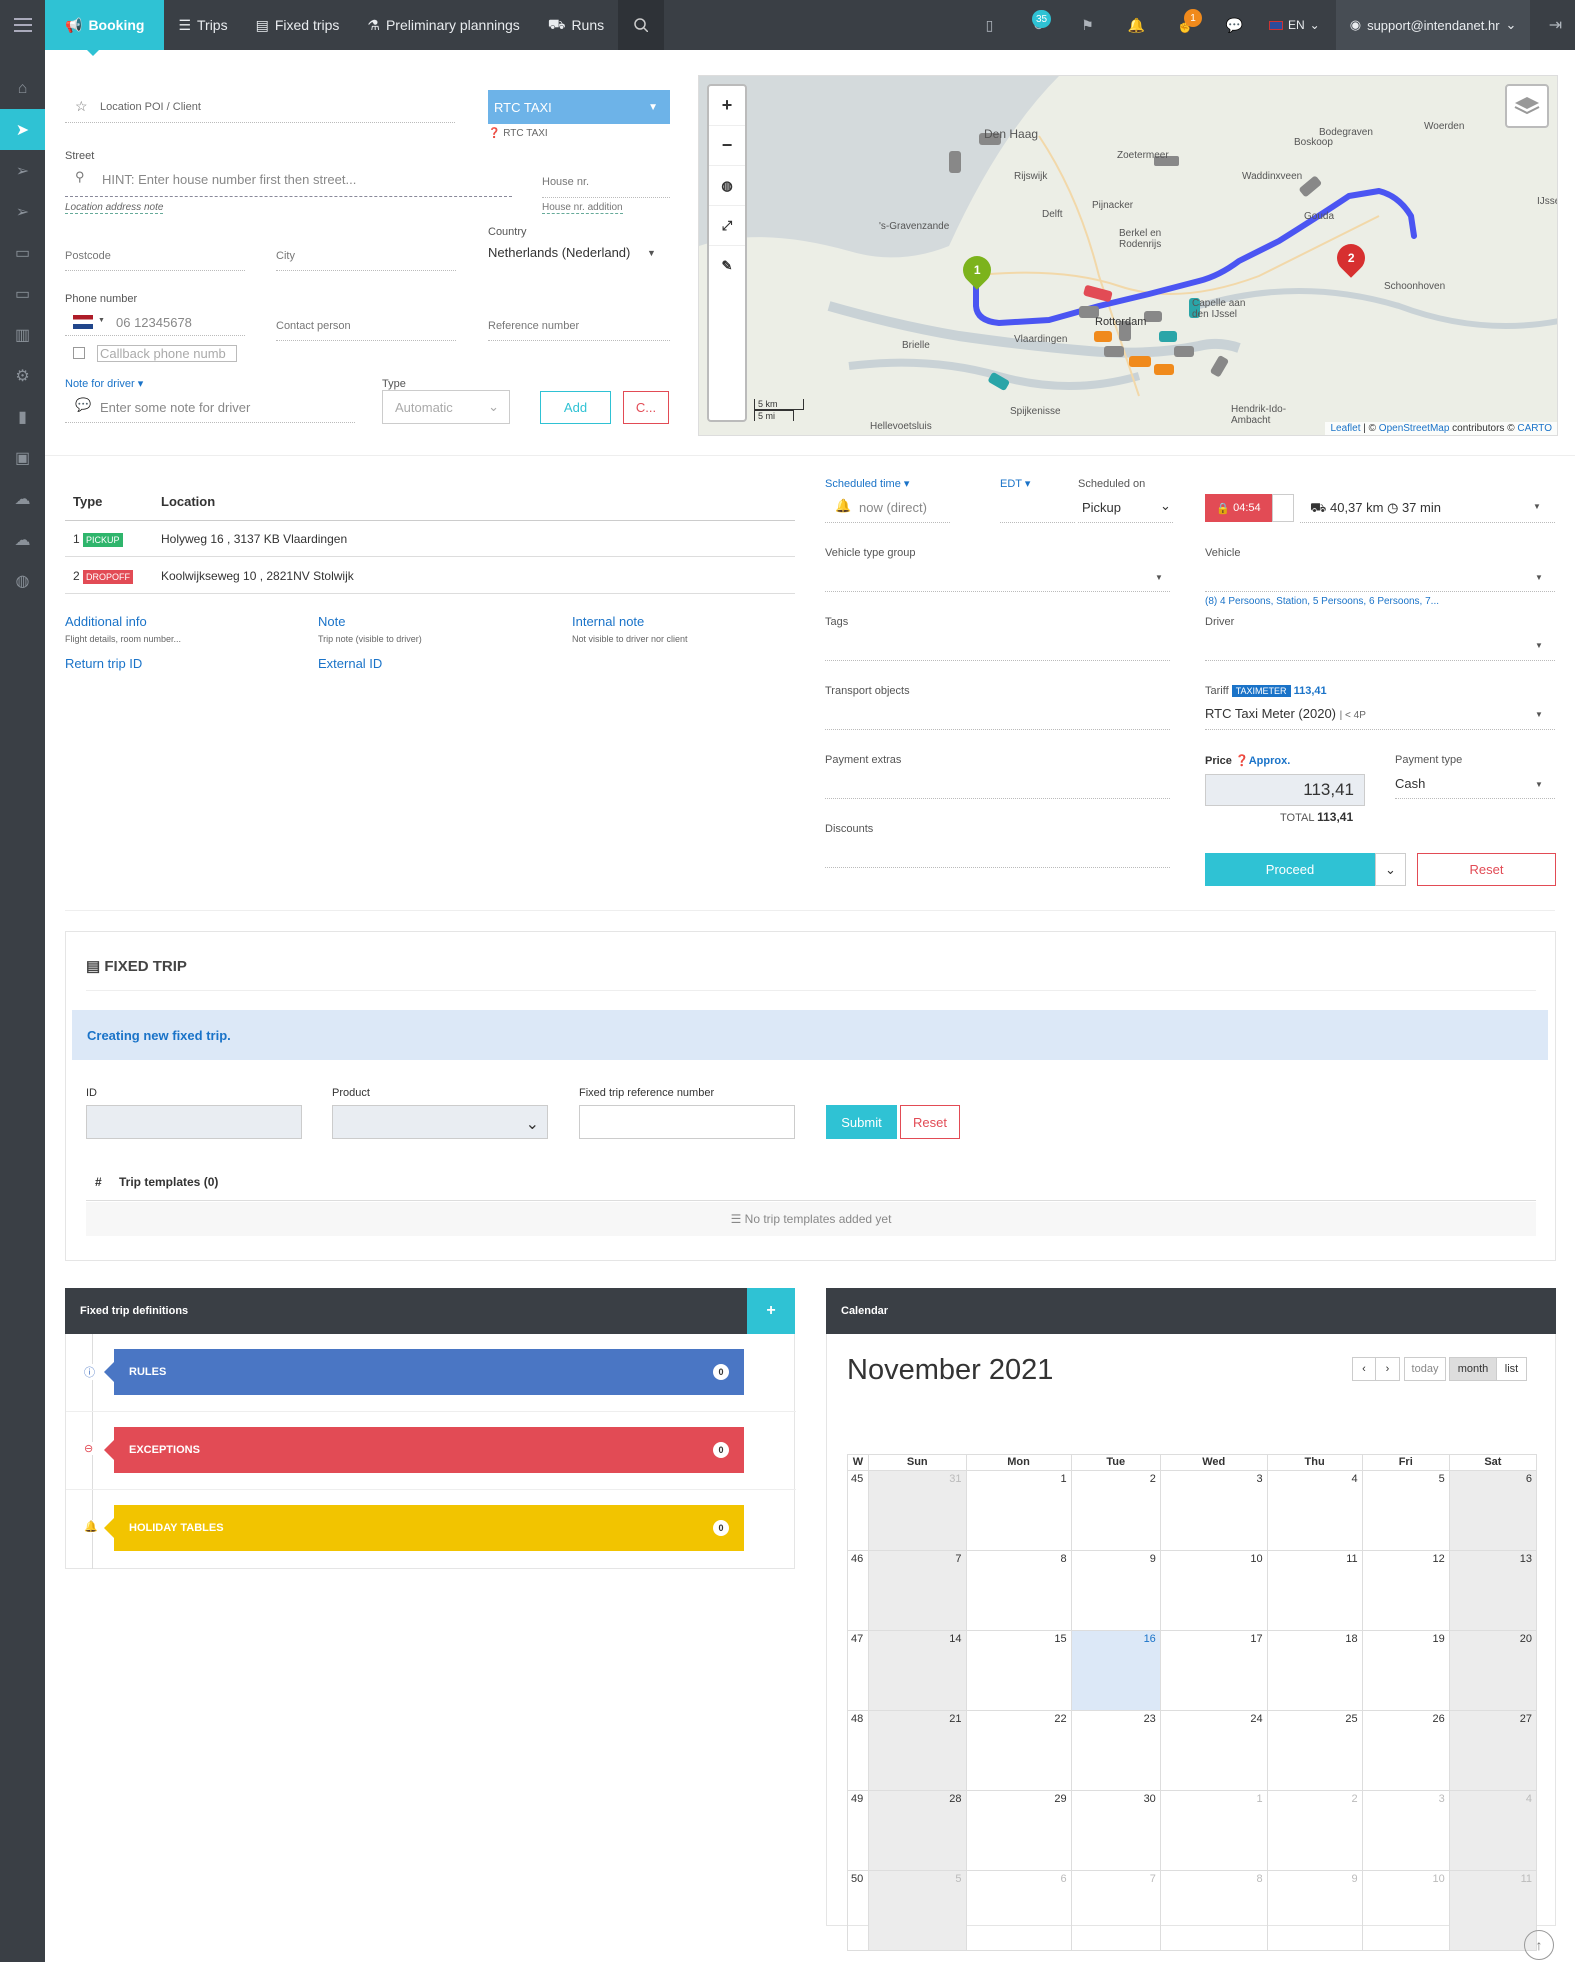 The width and height of the screenshot is (1575, 1962). I want to click on search-icon, so click(641, 25).